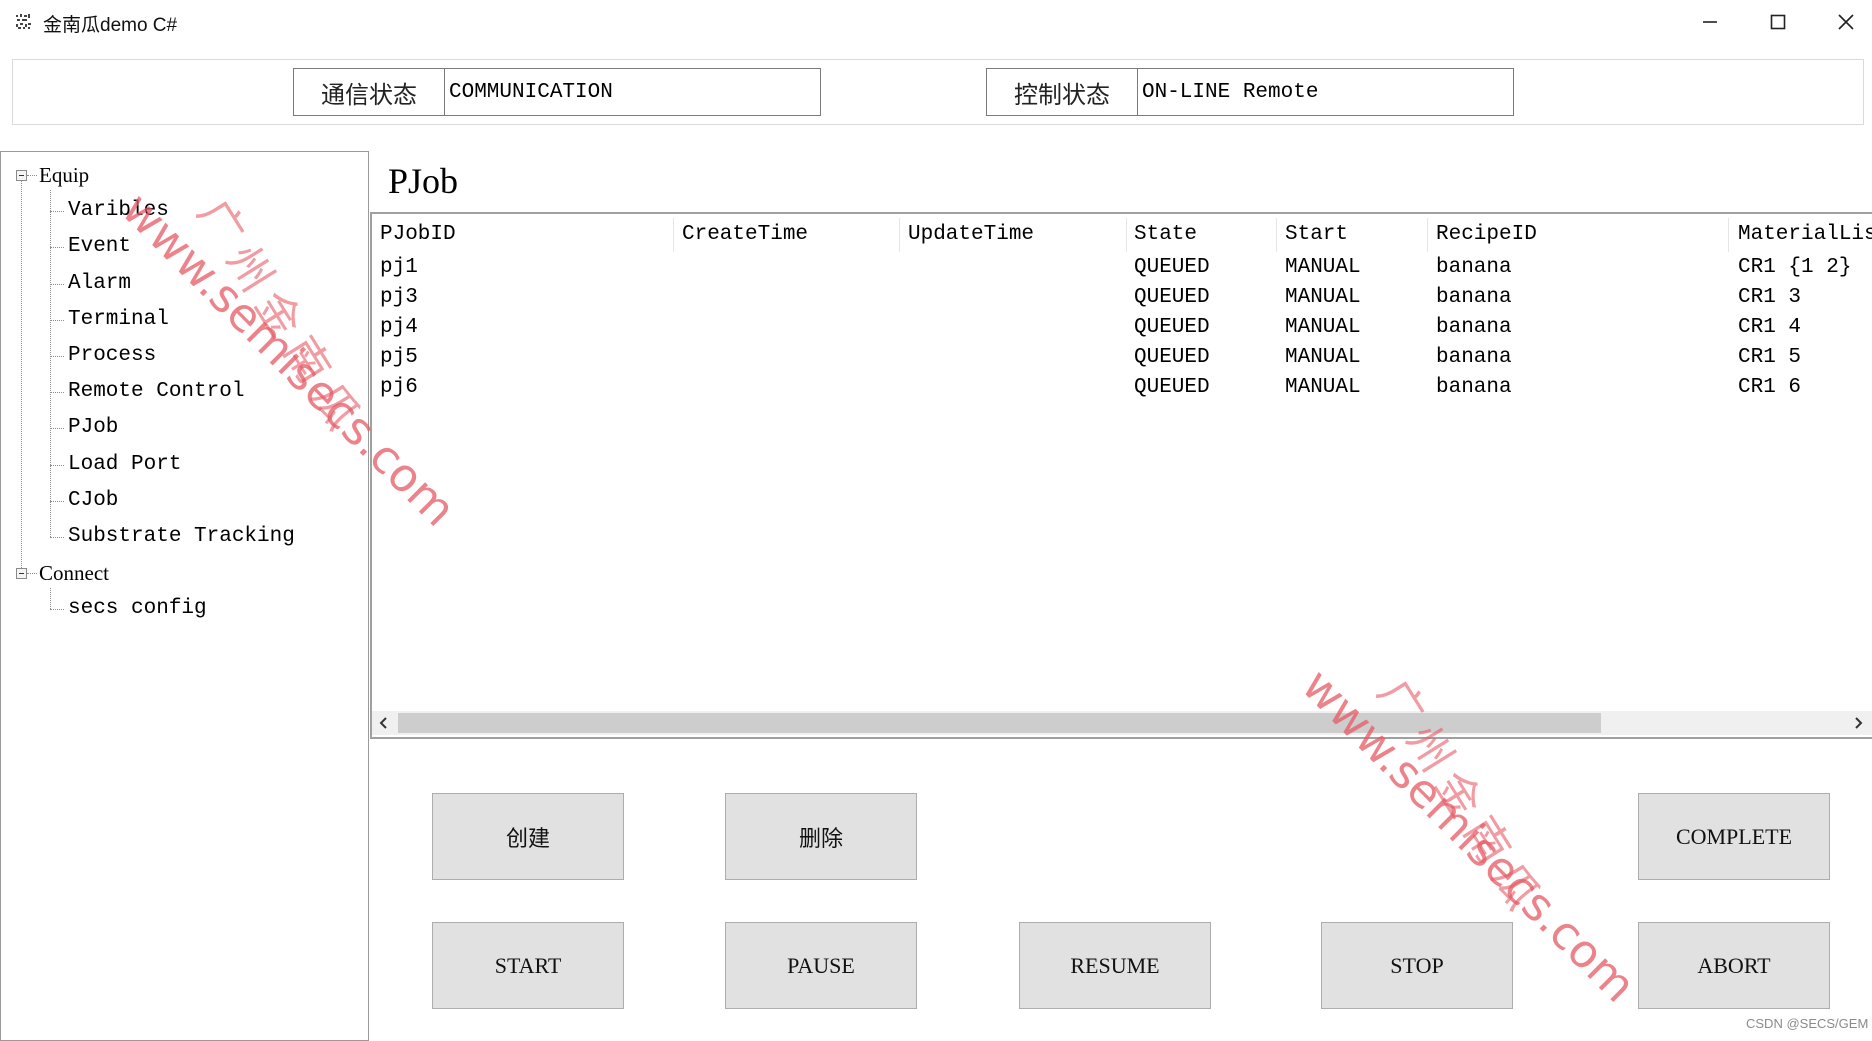  What do you see at coordinates (821, 965) in the screenshot?
I see `pause-button: PAUSE` at bounding box center [821, 965].